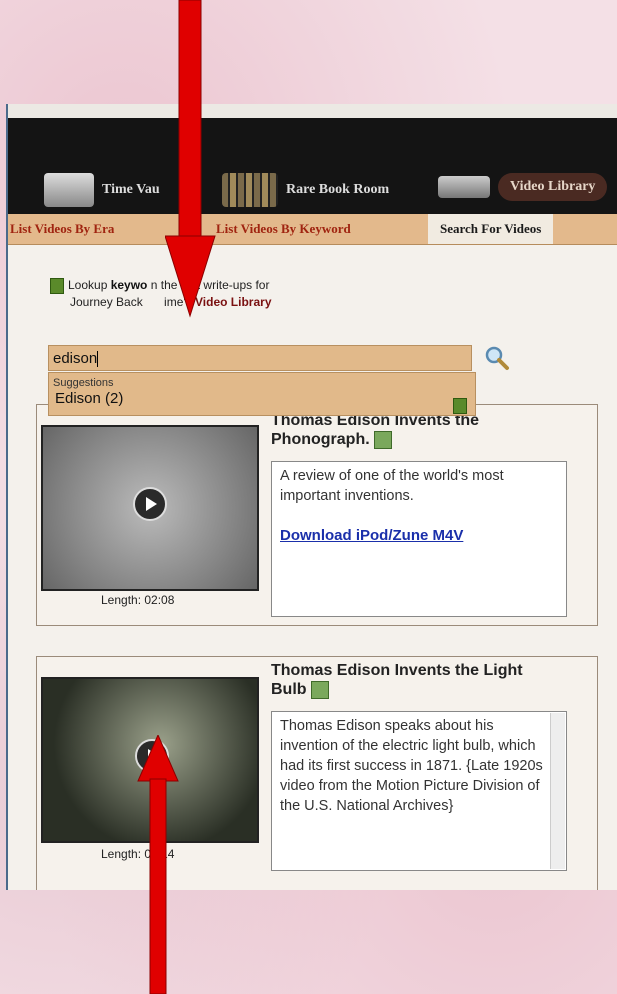  Describe the element at coordinates (190, 159) in the screenshot. I see `red-arrow-down-icon` at that location.